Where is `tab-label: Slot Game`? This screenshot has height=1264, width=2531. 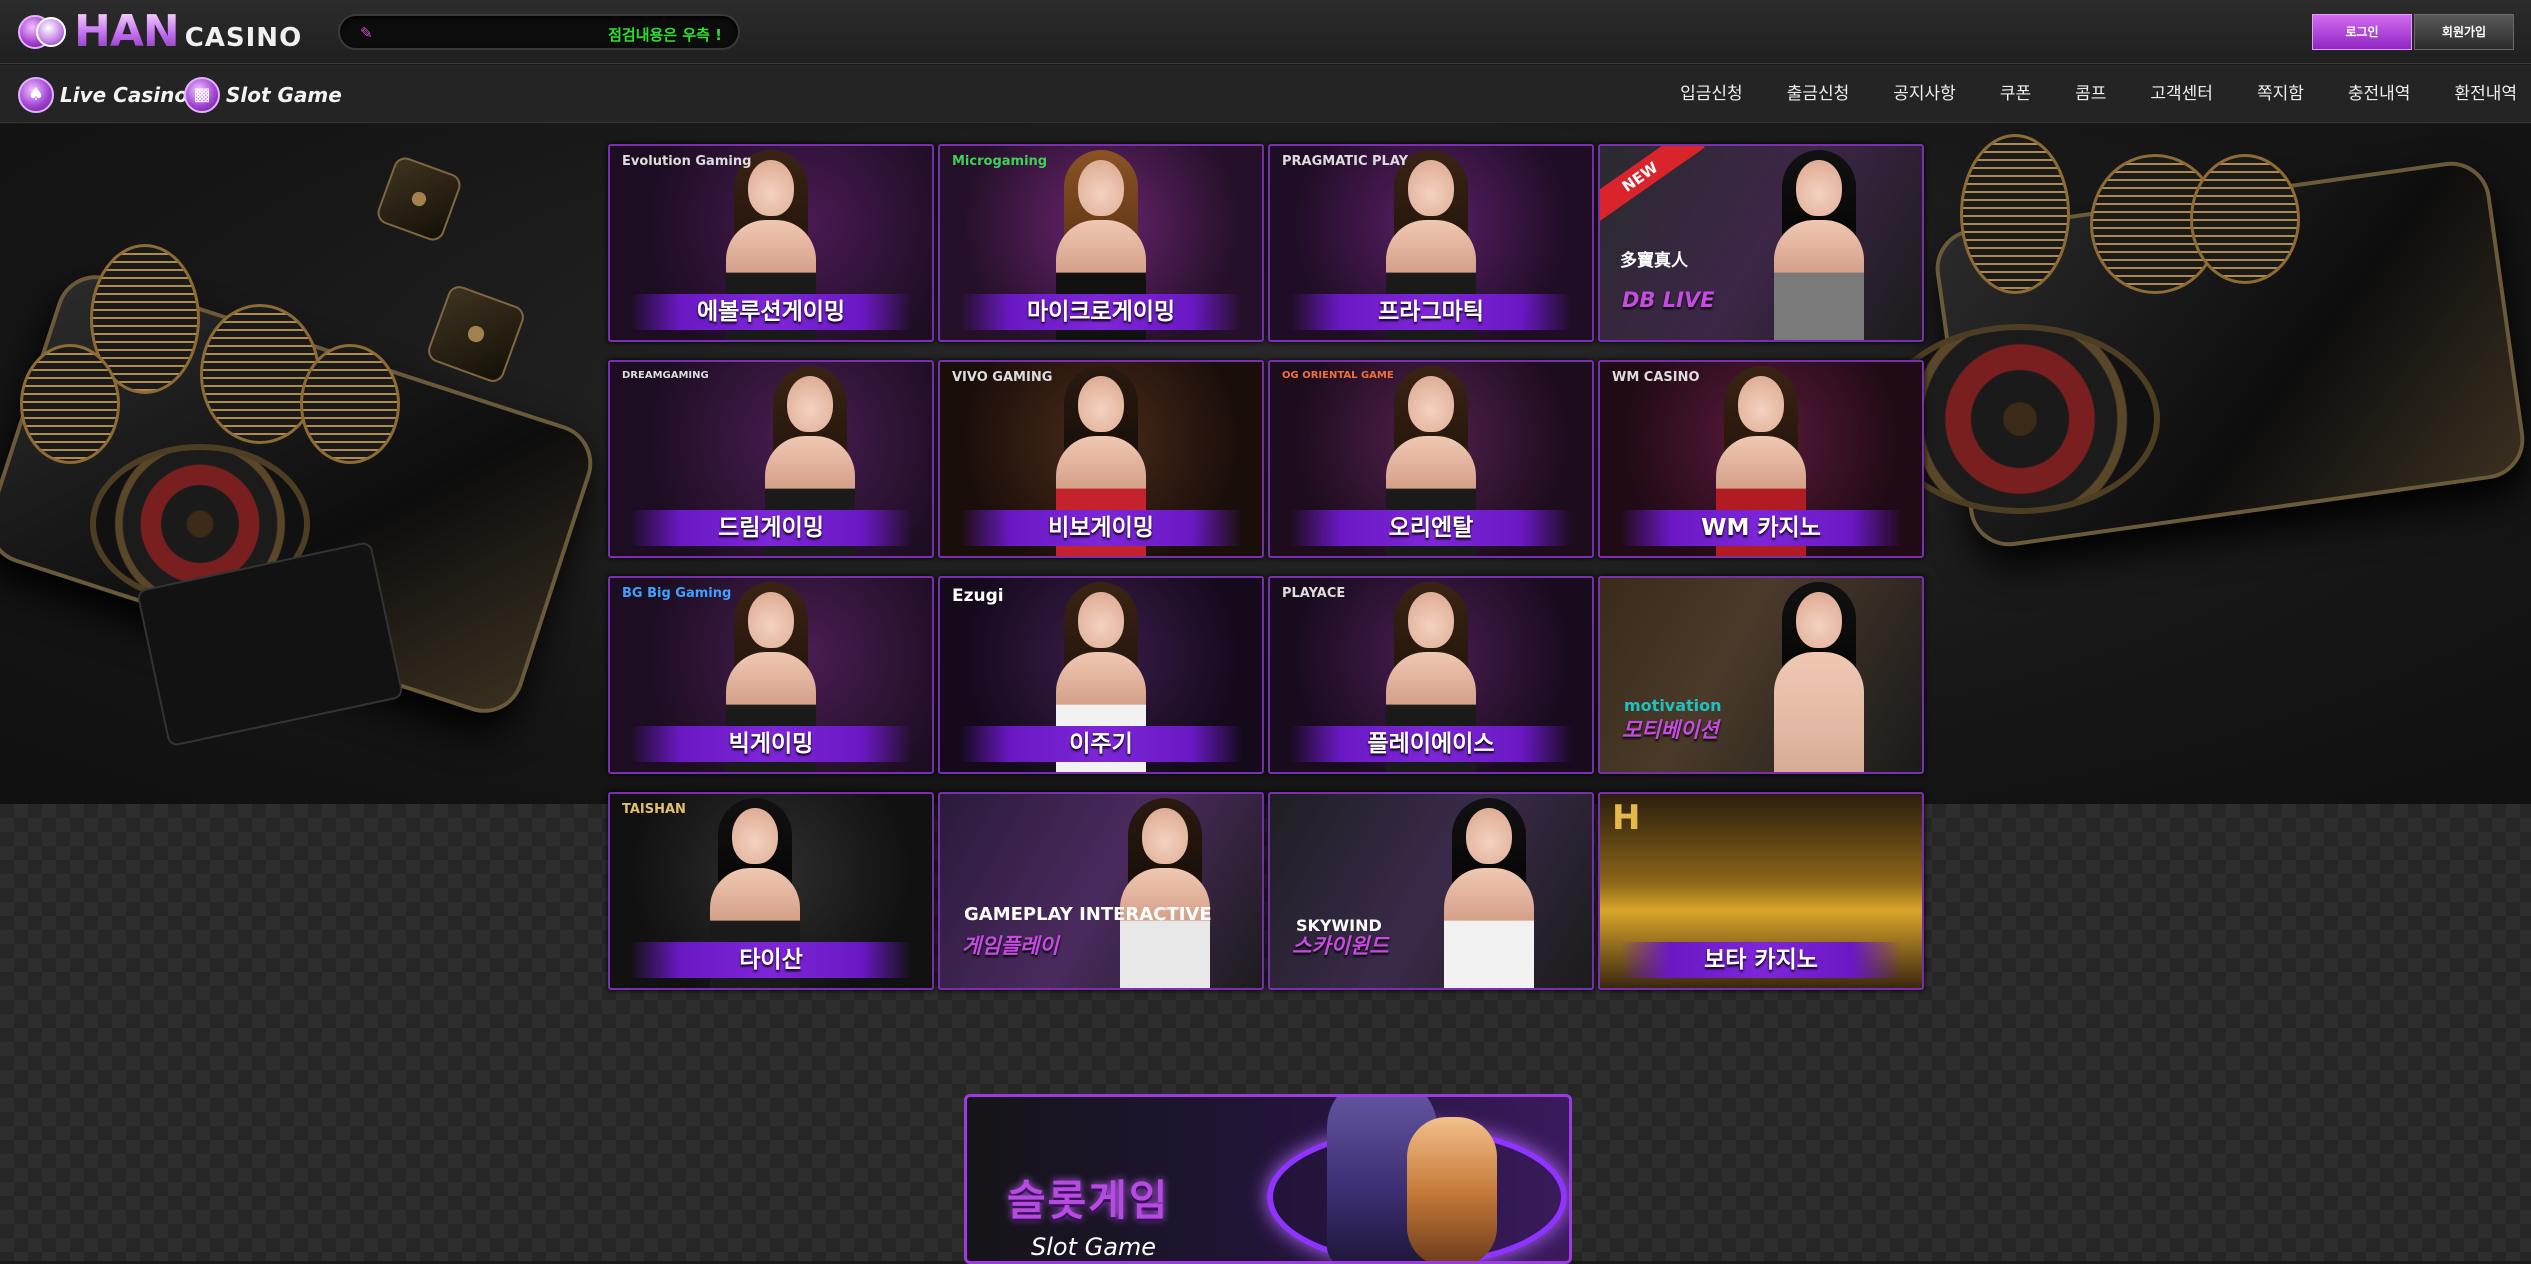
tab-label: Slot Game is located at coordinates (284, 95).